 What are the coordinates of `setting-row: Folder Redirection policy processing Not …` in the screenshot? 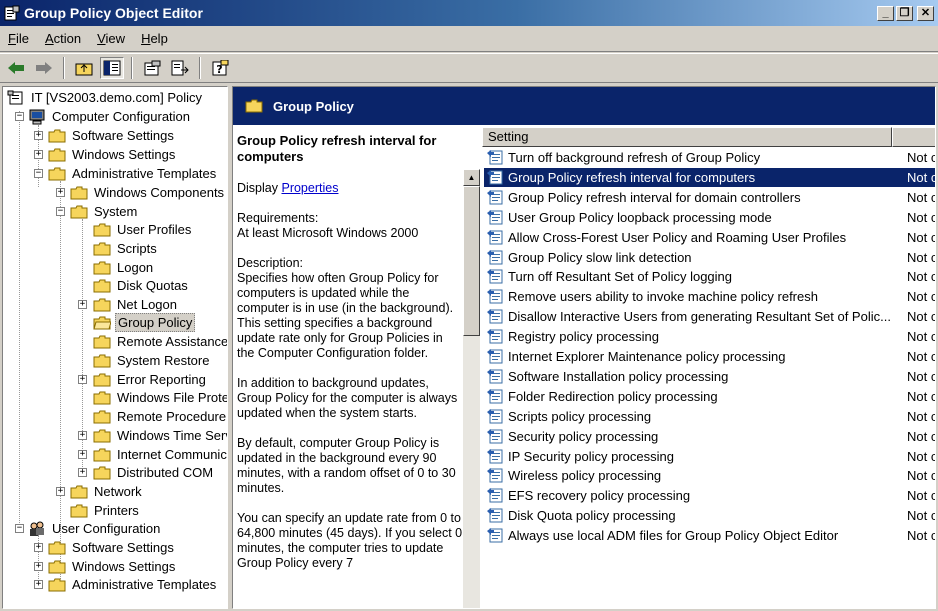 It's located at (709, 396).